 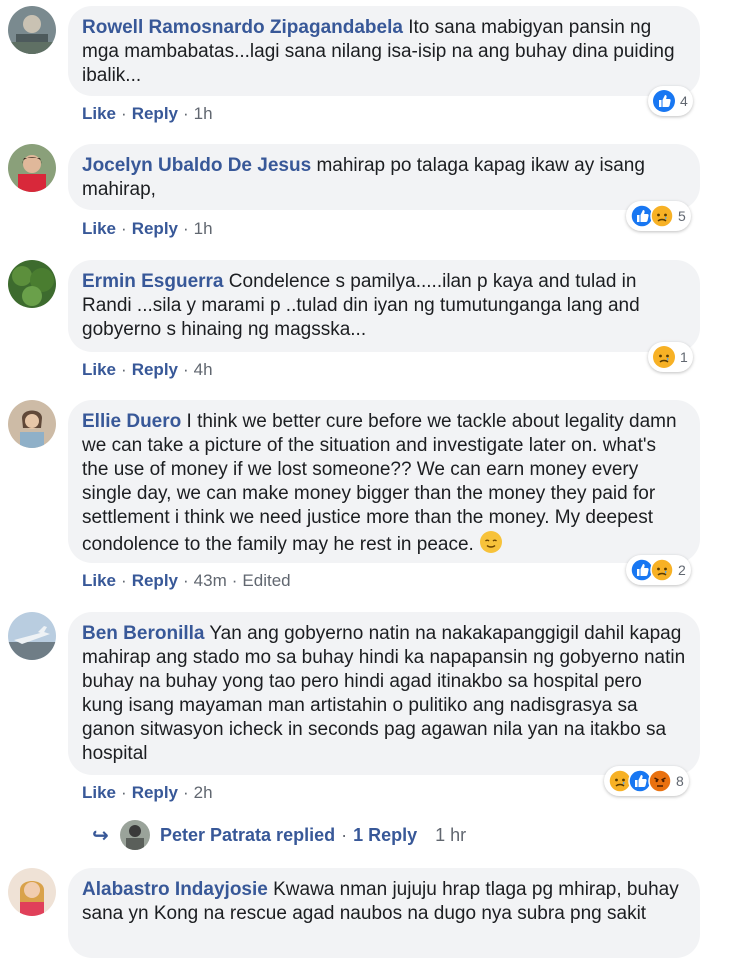 I want to click on reaction-summary: 1, so click(x=670, y=357).